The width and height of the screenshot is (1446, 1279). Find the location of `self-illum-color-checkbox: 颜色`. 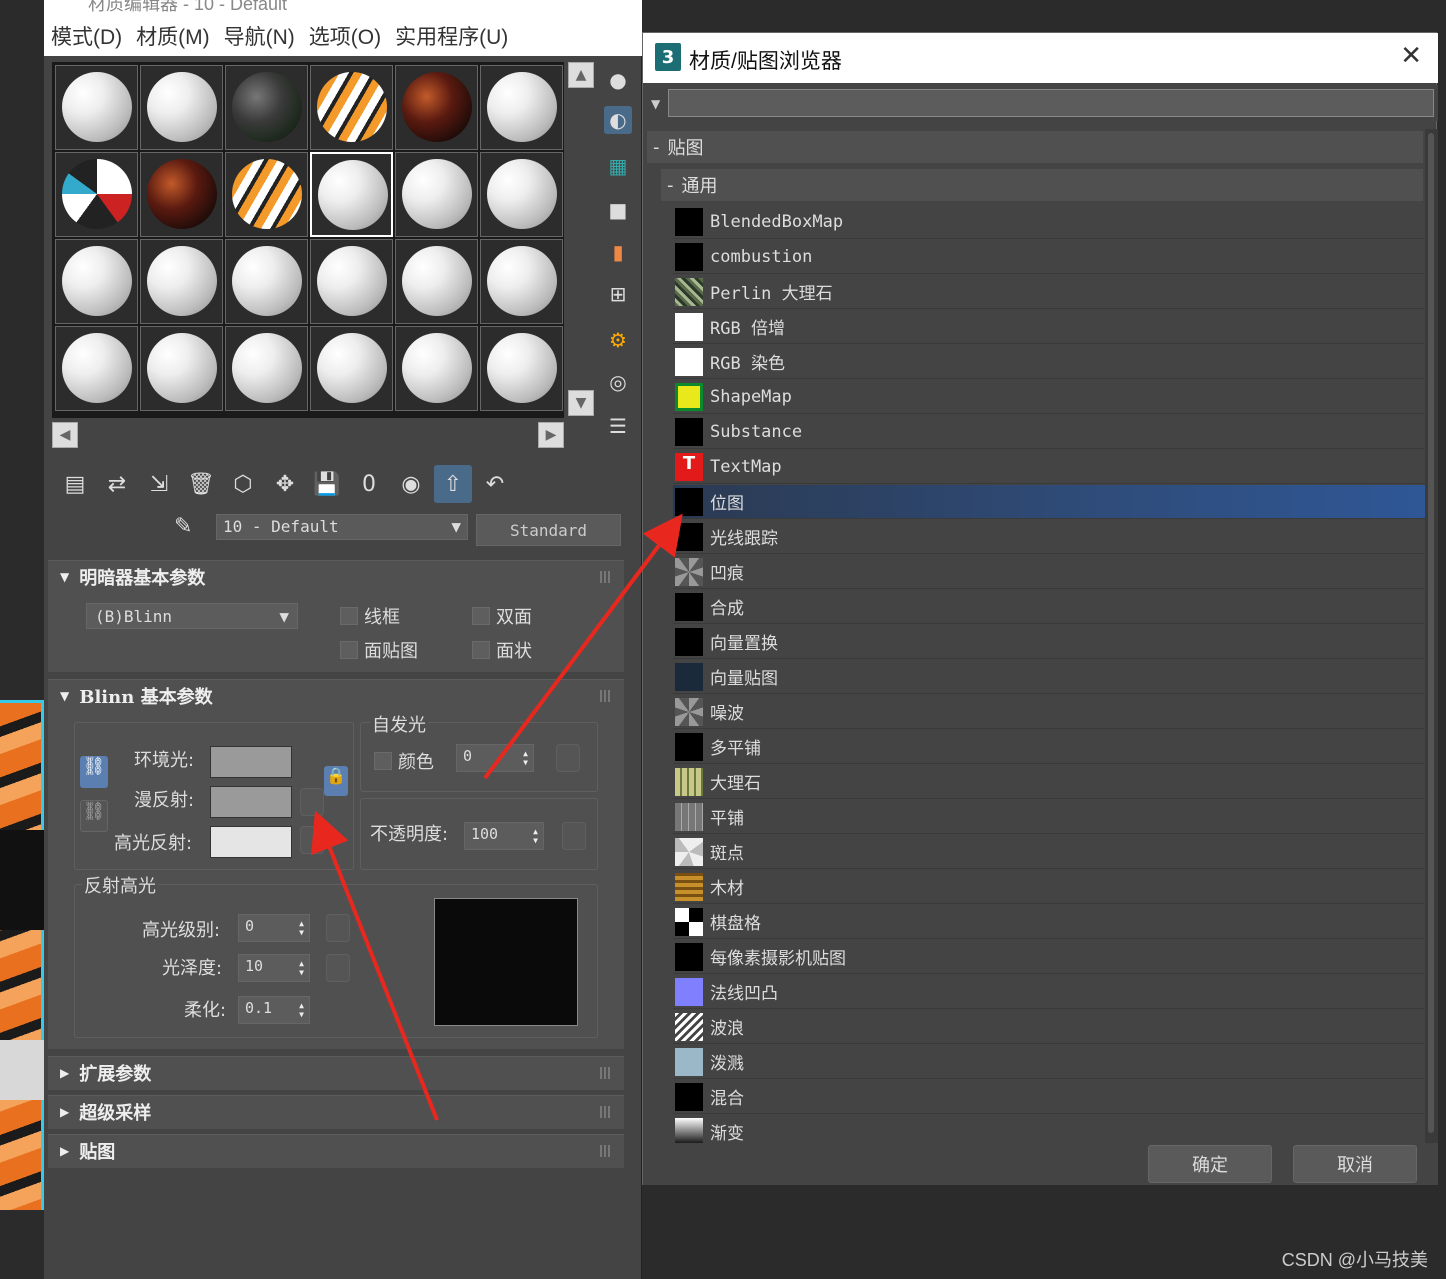

self-illum-color-checkbox: 颜色 is located at coordinates (404, 761).